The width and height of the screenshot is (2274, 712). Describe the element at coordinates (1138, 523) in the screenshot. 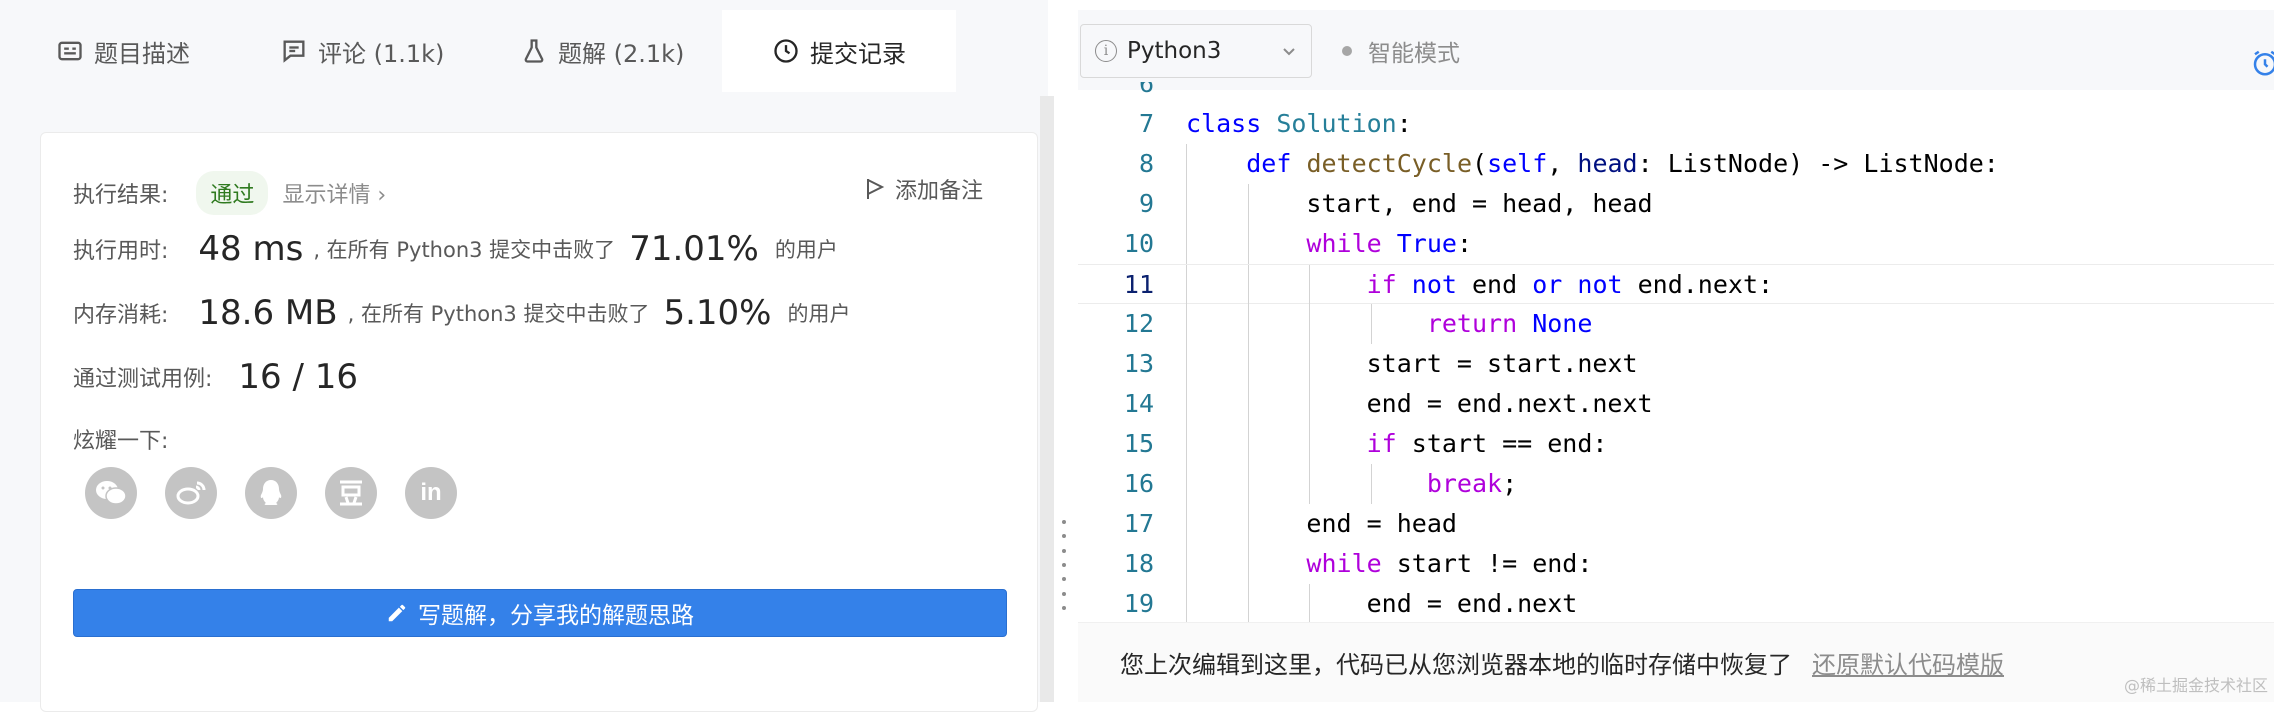

I see `line-number: 17` at that location.